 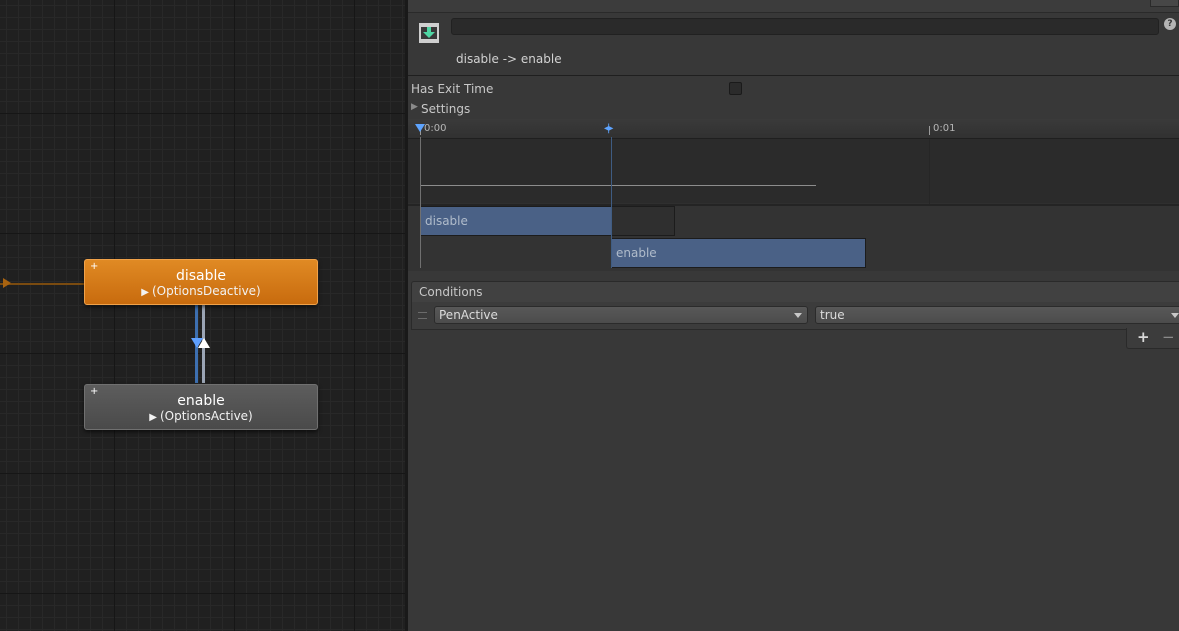 What do you see at coordinates (611, 202) in the screenshot?
I see `transition-end-marker` at bounding box center [611, 202].